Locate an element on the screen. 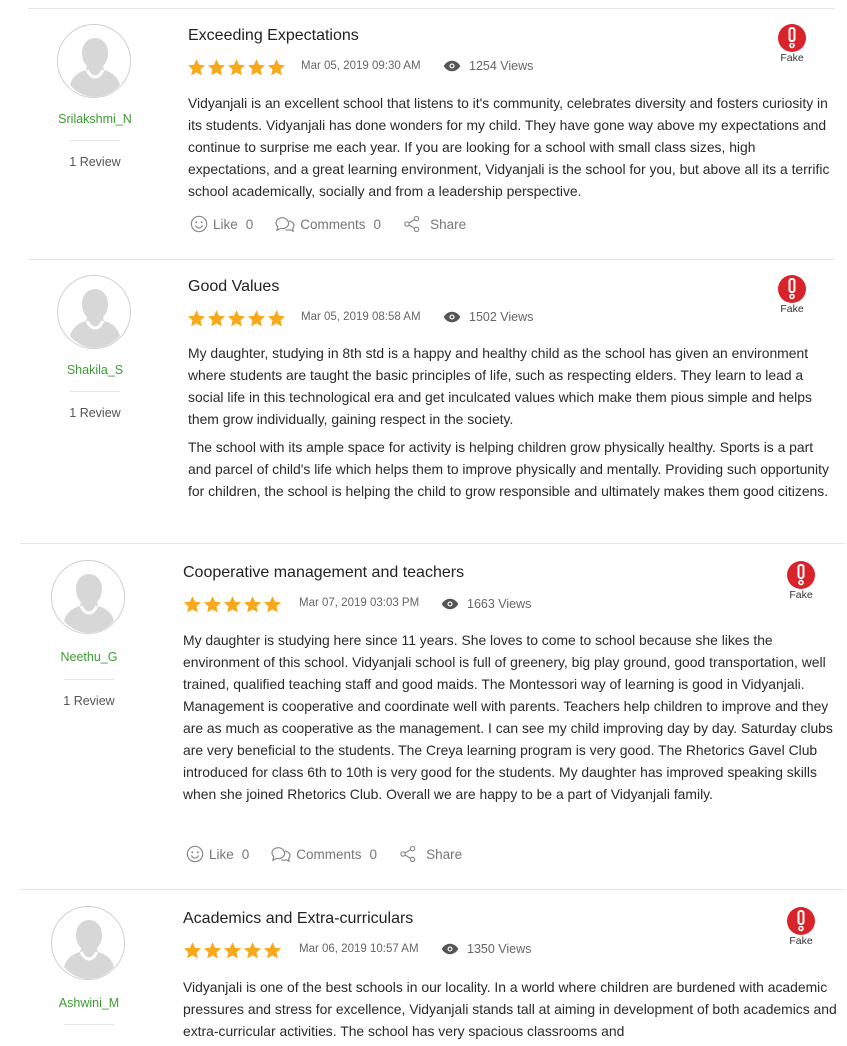 Image resolution: width=847 pixels, height=1046 pixels. view-count: 1663 Views is located at coordinates (486, 604).